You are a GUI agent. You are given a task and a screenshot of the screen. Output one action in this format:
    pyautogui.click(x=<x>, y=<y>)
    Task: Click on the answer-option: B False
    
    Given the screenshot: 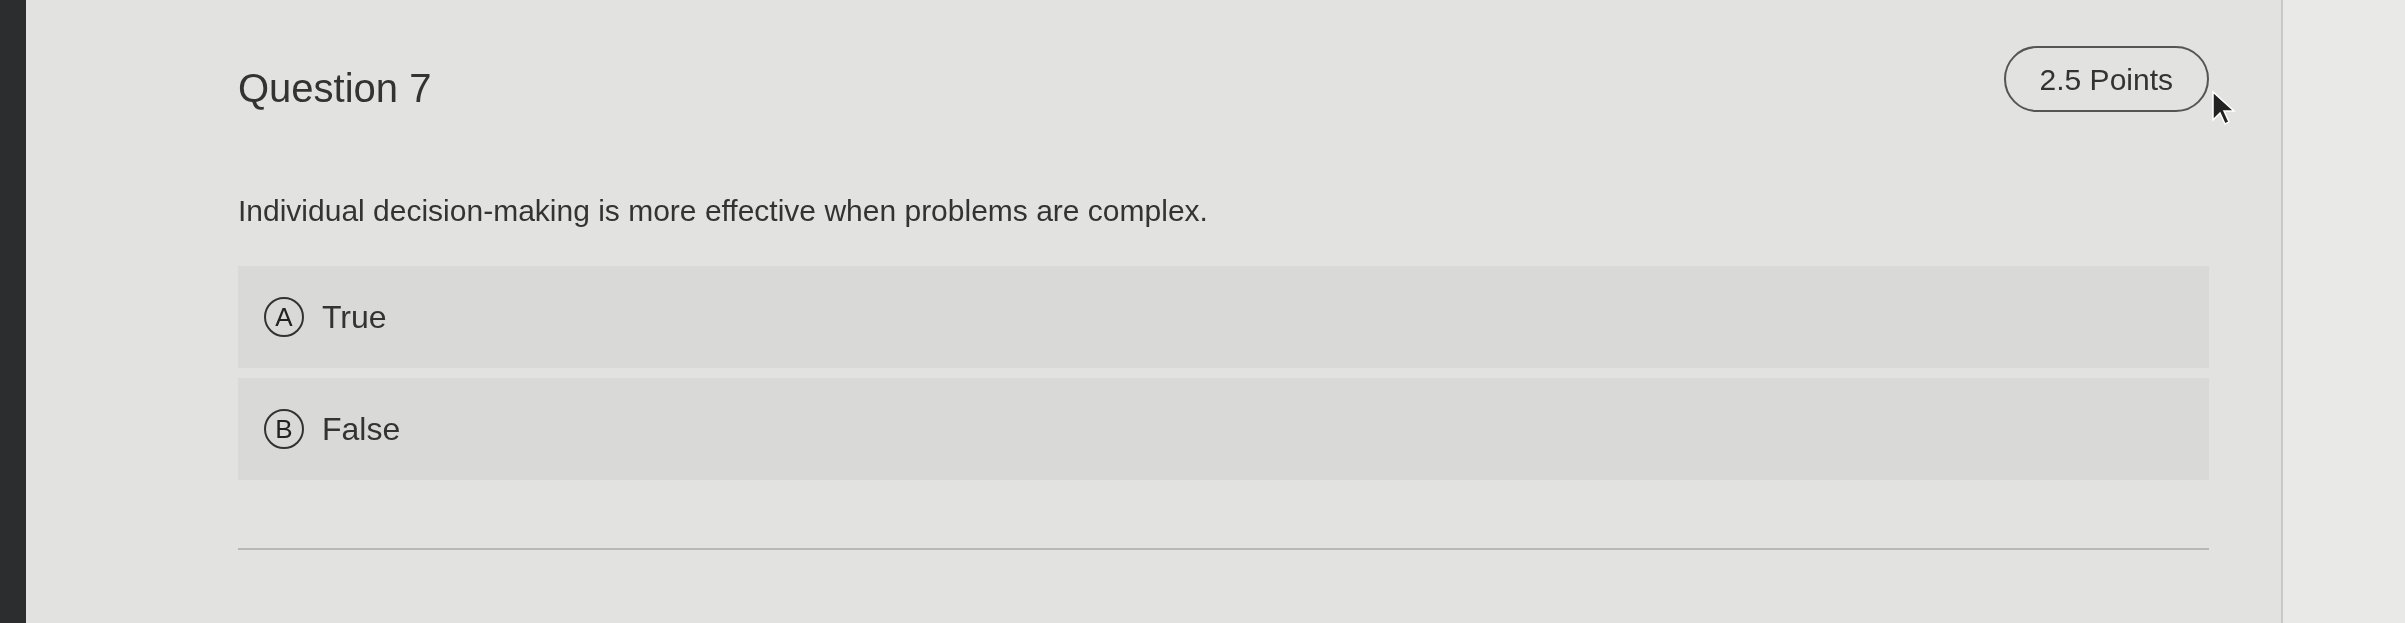 What is the action you would take?
    pyautogui.click(x=1223, y=429)
    